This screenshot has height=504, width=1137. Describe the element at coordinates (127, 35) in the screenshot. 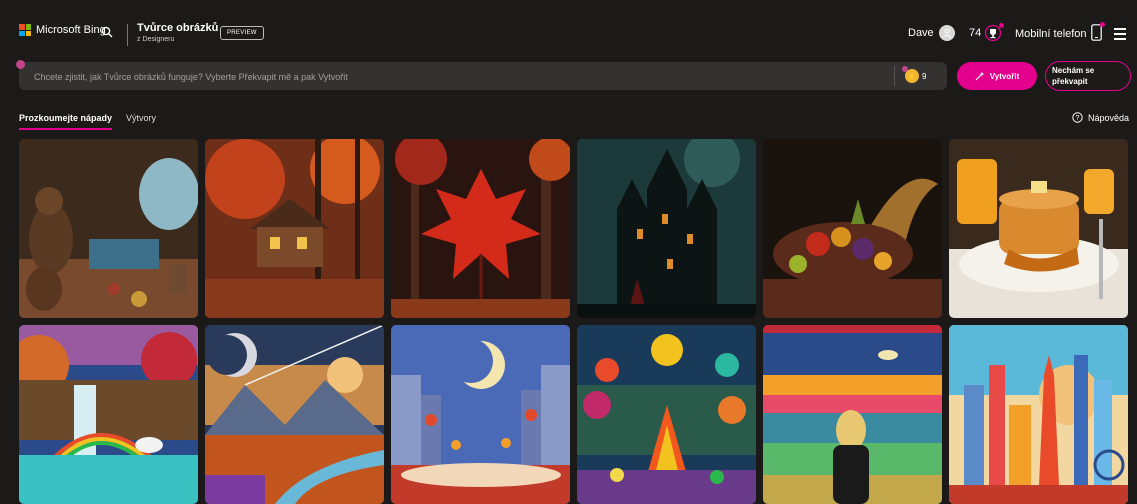

I see `header-divider` at that location.